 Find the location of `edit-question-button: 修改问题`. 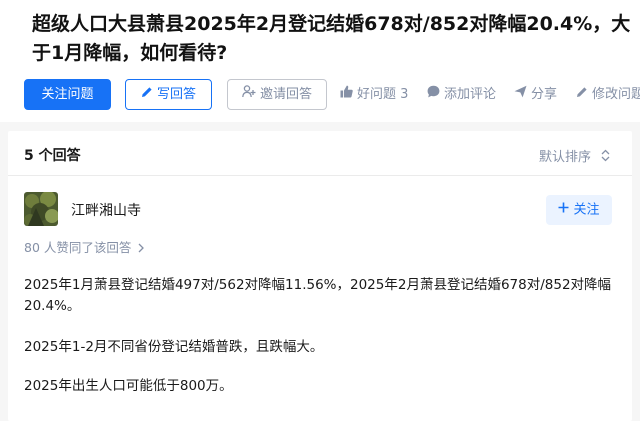

edit-question-button: 修改问题 is located at coordinates (608, 94).